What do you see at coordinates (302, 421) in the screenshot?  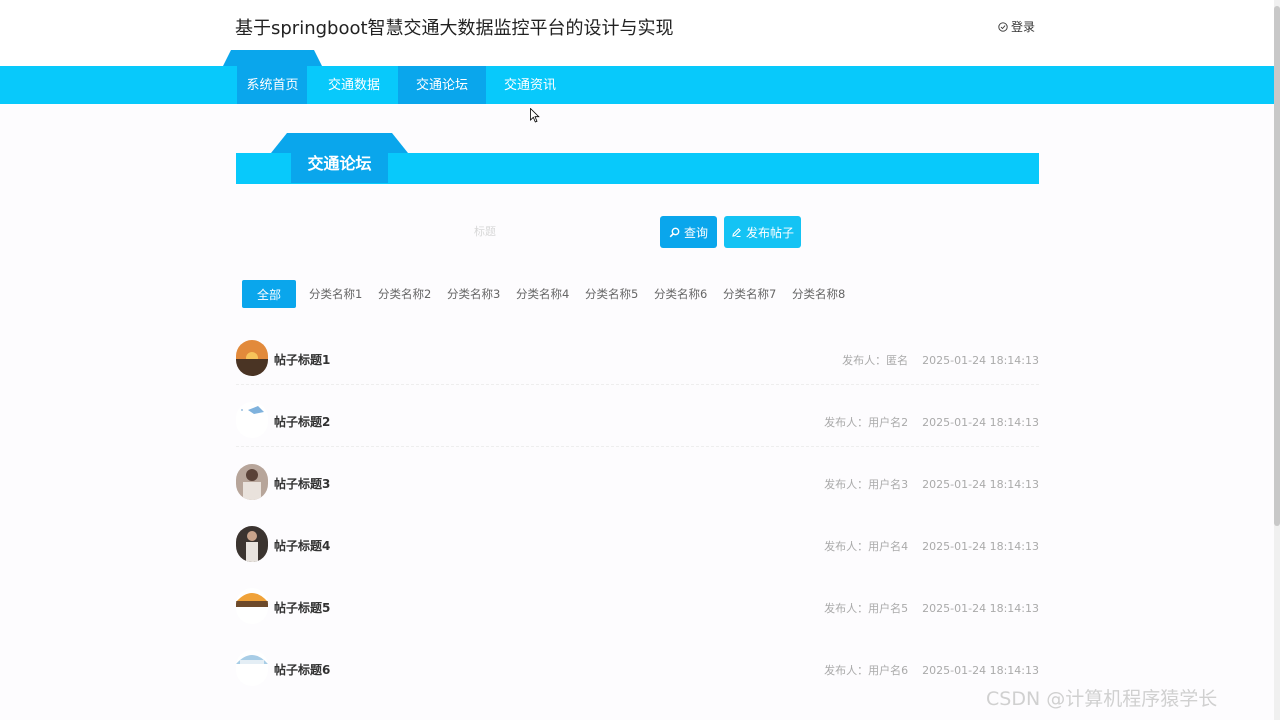 I see `post-title: 帖子标题2` at bounding box center [302, 421].